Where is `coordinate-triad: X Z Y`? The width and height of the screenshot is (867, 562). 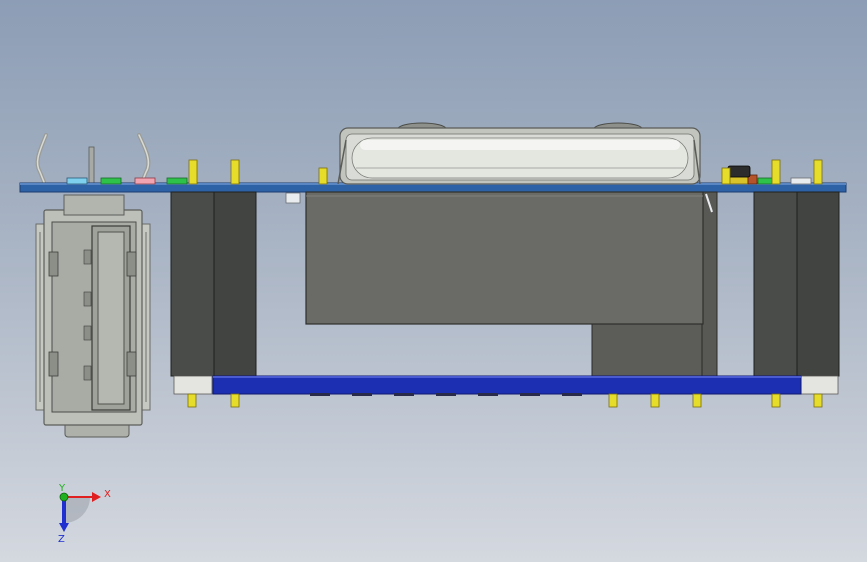
coordinate-triad: X Z Y is located at coordinates (84, 514).